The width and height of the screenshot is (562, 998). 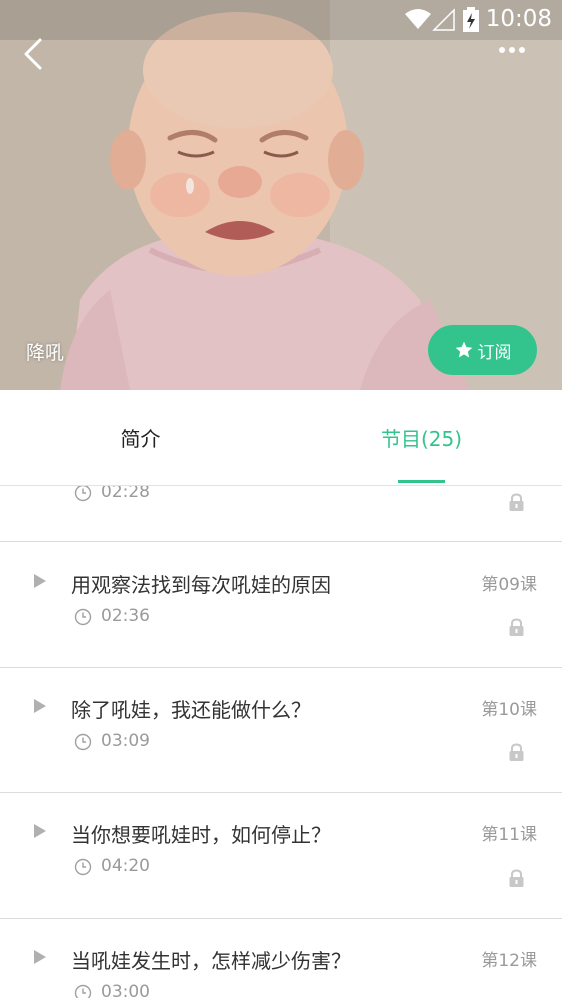 I want to click on battery-charging-icon, so click(x=471, y=19).